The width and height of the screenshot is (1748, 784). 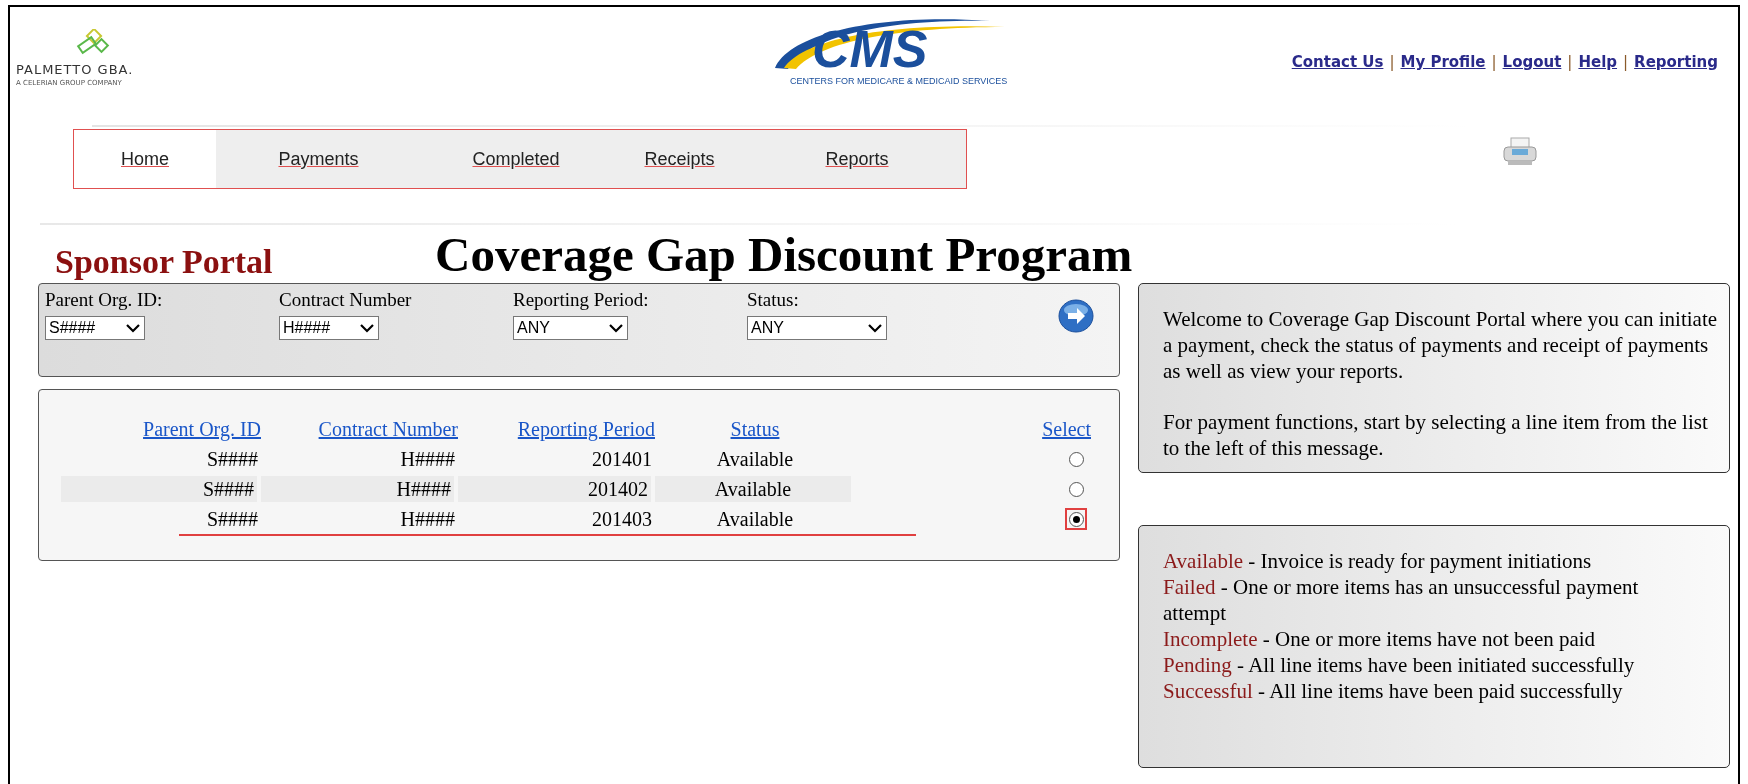 I want to click on table-cell: H####, so click(x=357, y=489).